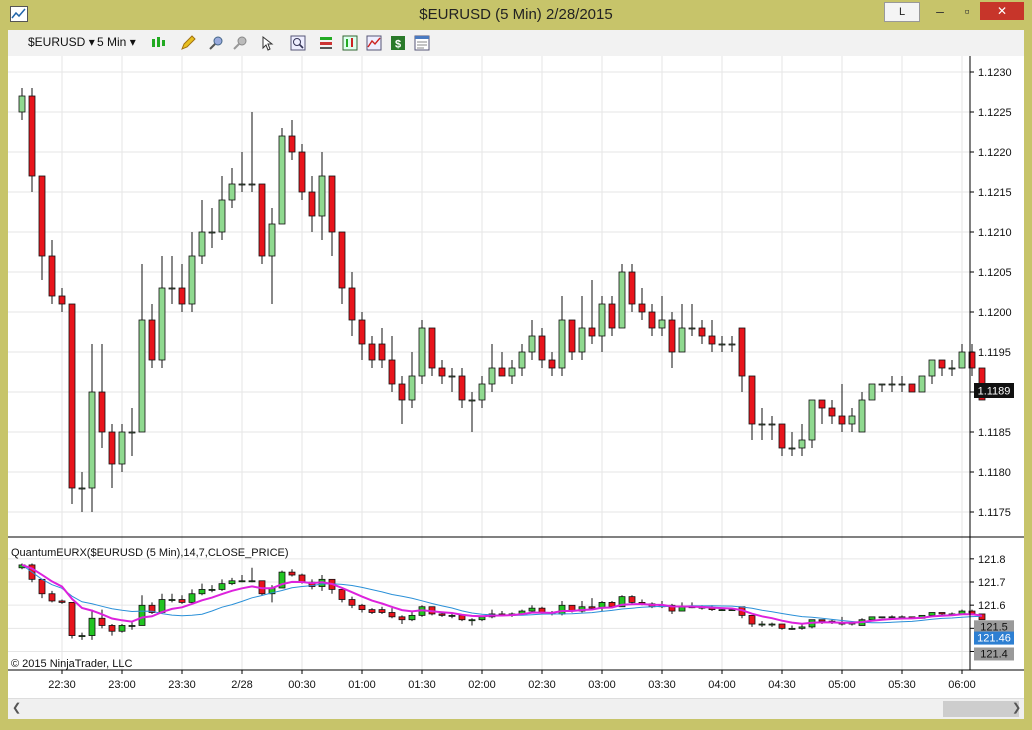  Describe the element at coordinates (422, 685) in the screenshot. I see `time-tick-label: 01:30` at that location.